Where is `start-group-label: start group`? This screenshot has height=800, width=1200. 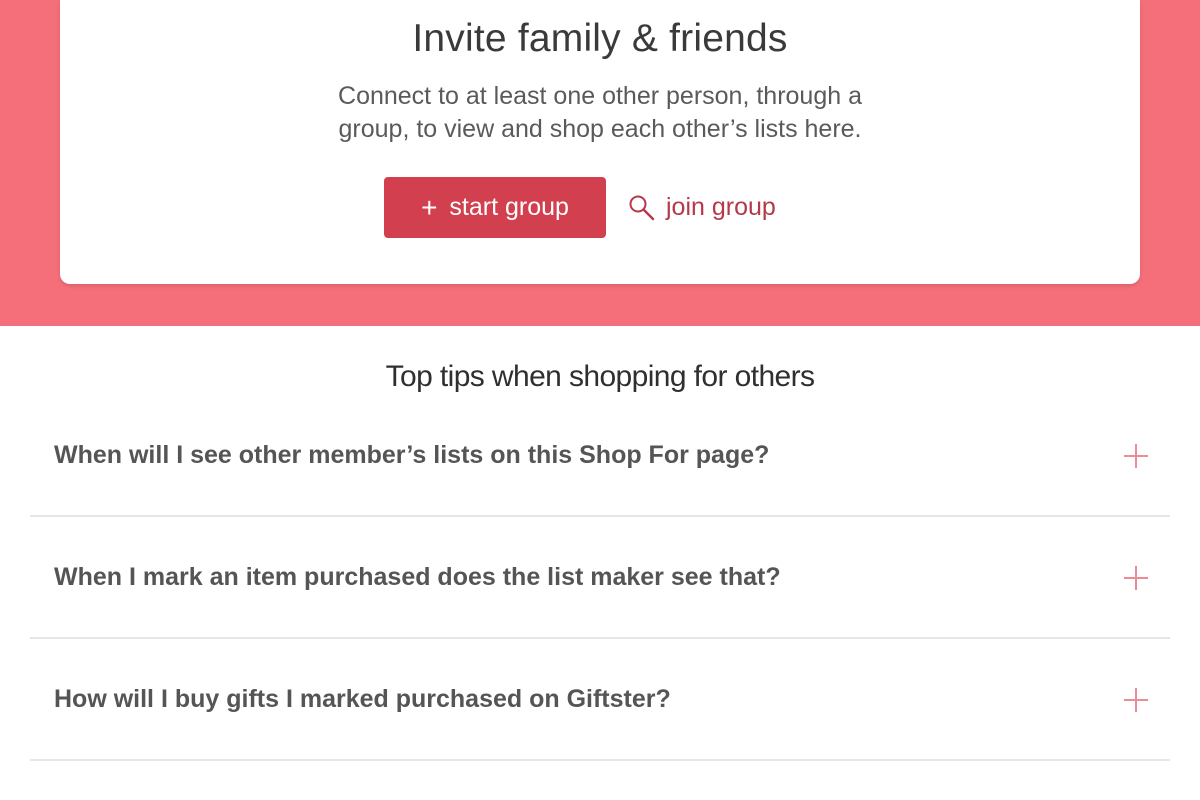
start-group-label: start group is located at coordinates (509, 207).